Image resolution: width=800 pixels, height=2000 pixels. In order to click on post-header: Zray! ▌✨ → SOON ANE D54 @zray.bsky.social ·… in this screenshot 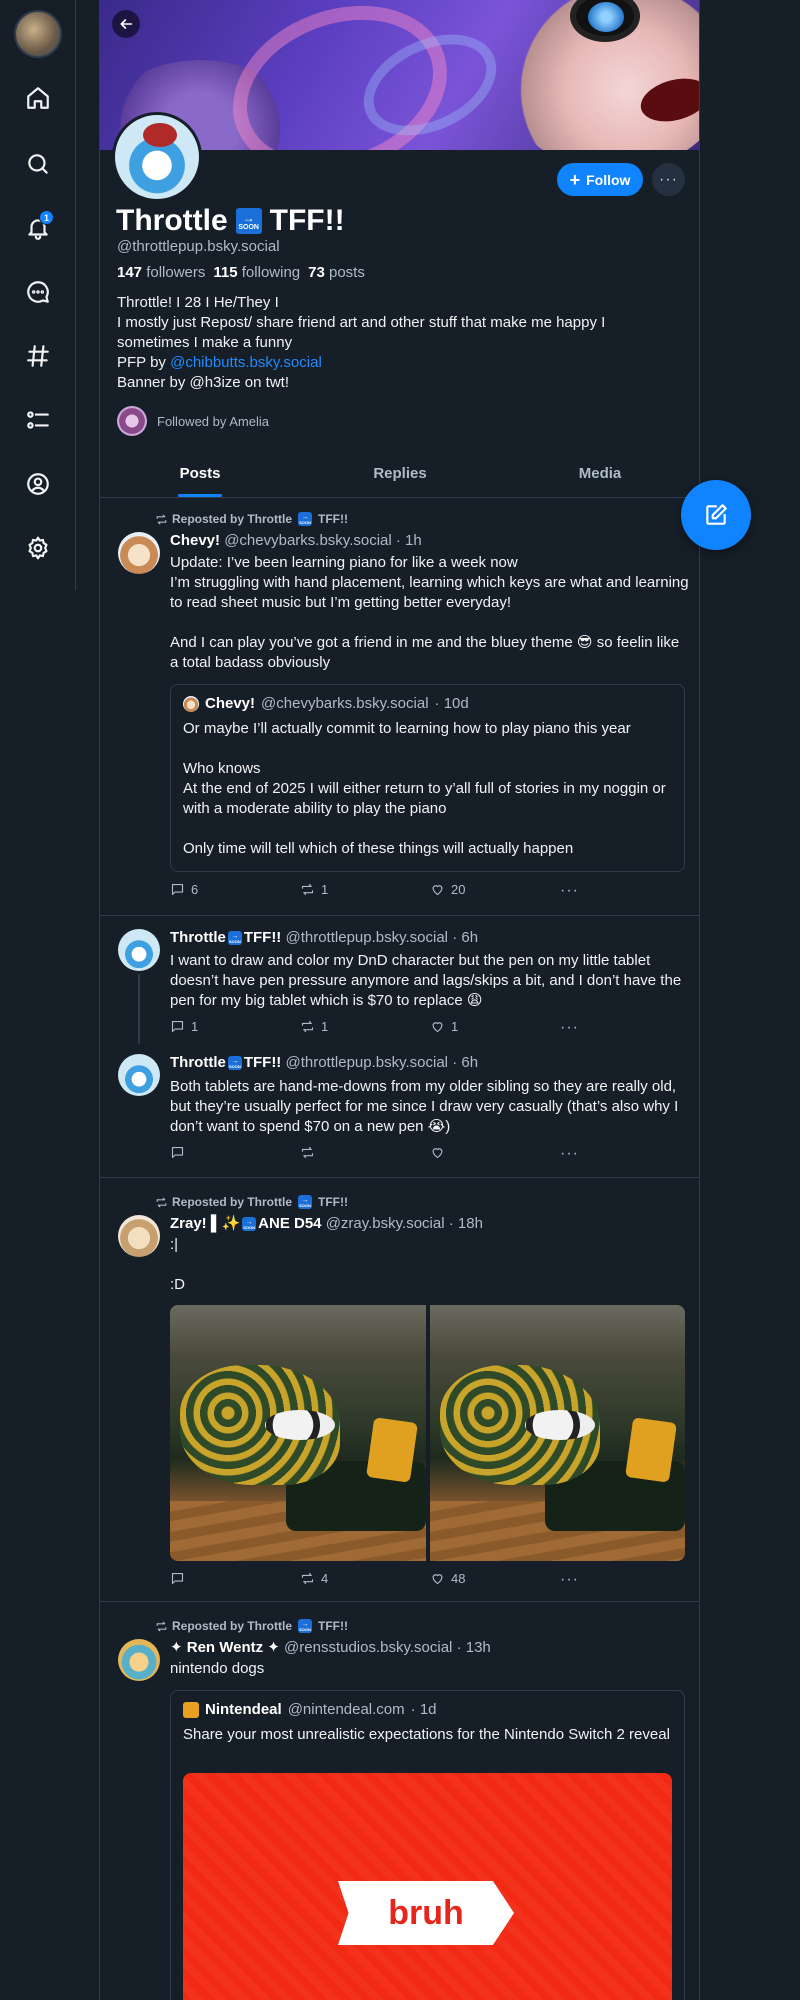, I will do `click(326, 1223)`.